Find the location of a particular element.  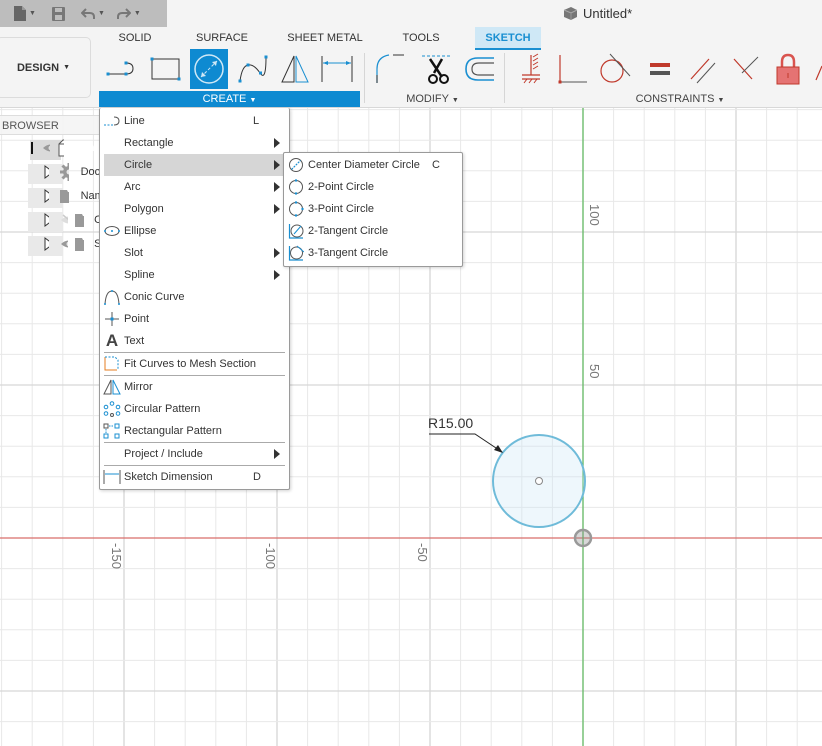

group-separator is located at coordinates (364, 78).